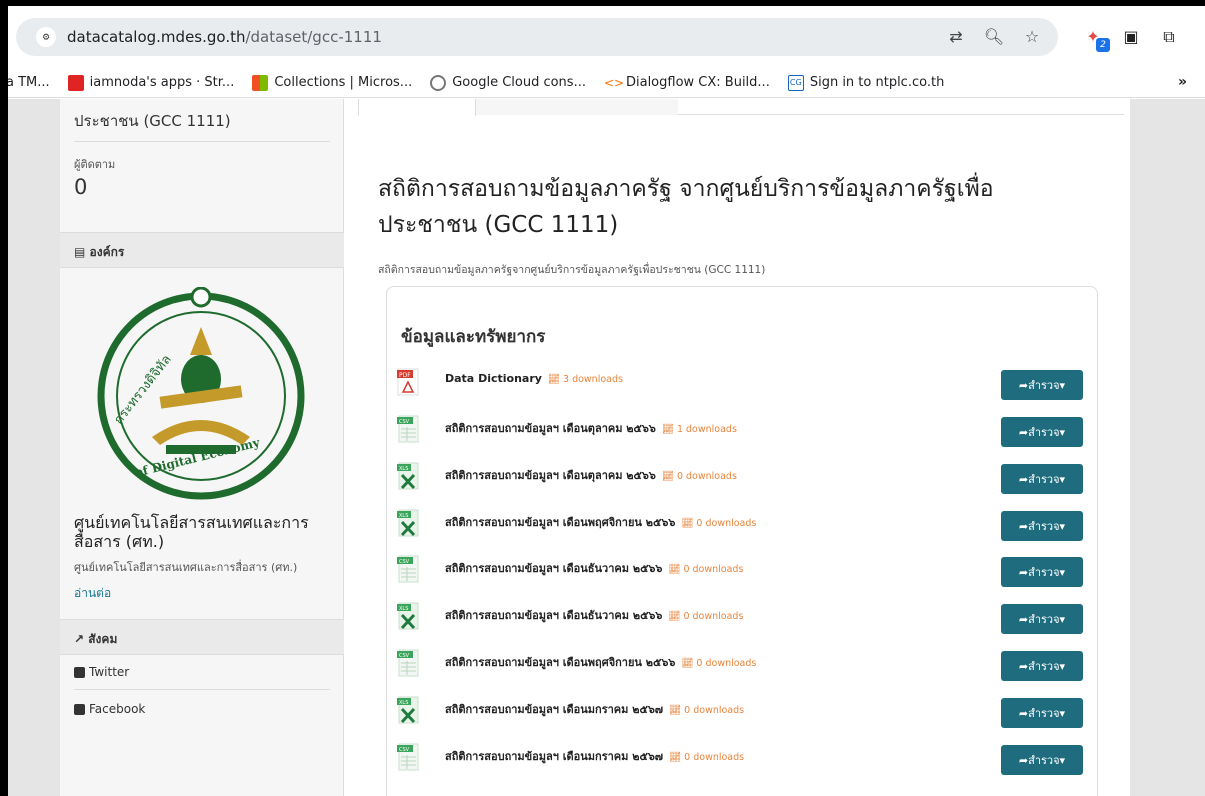 This screenshot has height=796, width=1205. Describe the element at coordinates (956, 37) in the screenshot. I see `translate-icon: ⇄` at that location.